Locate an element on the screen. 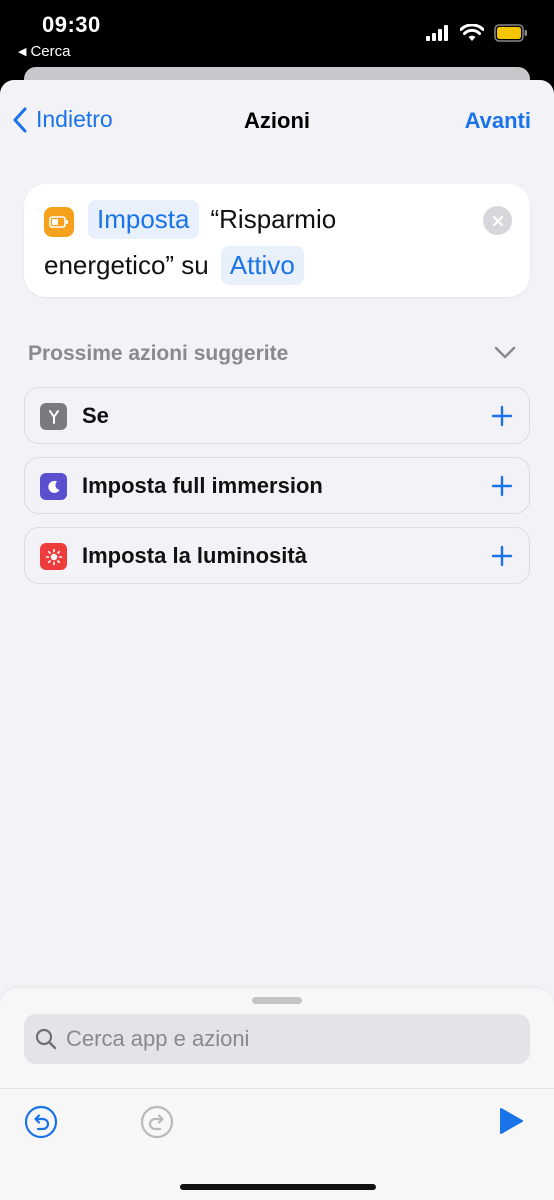  sheet-grabber is located at coordinates (277, 1000).